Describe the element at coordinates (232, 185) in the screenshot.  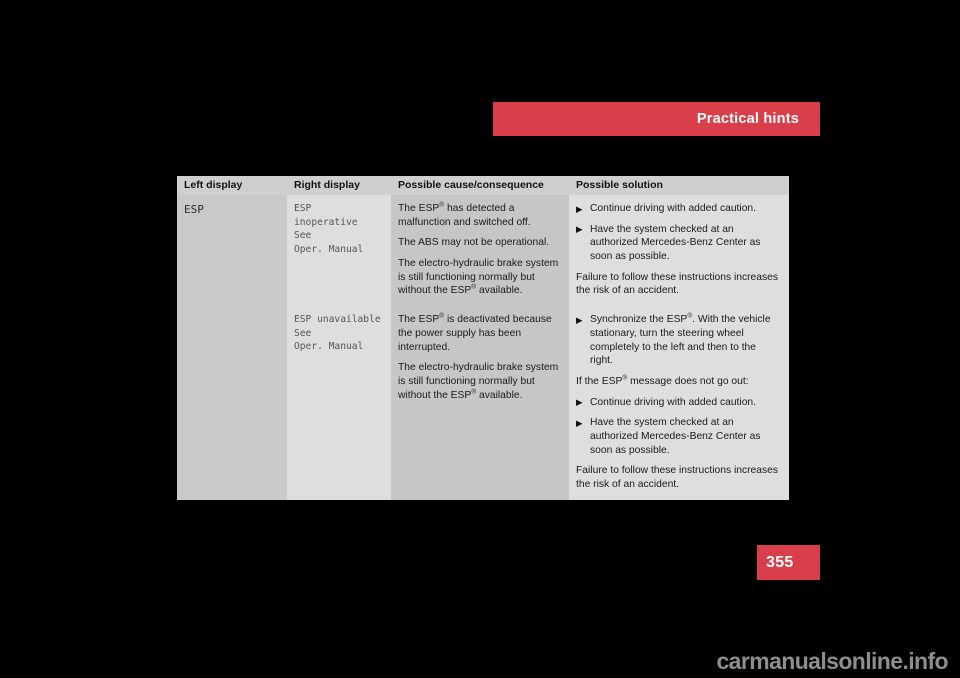
I see `column-header-left-display: Left display` at that location.